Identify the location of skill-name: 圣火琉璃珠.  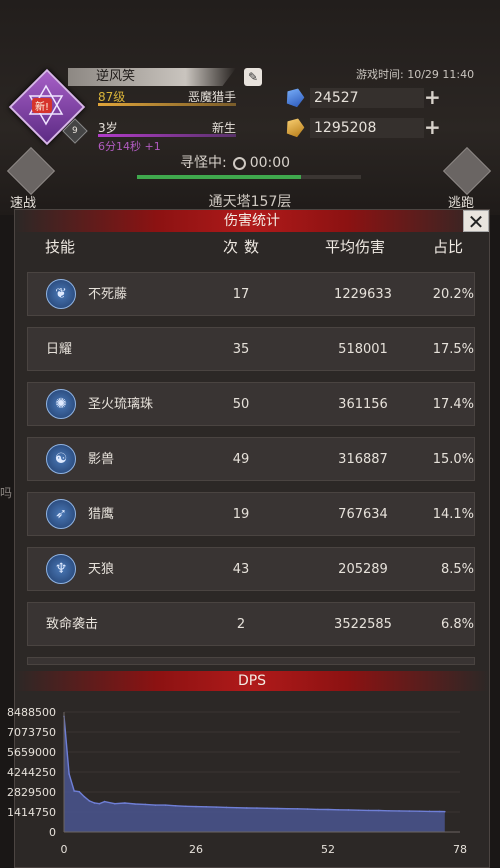
(121, 404).